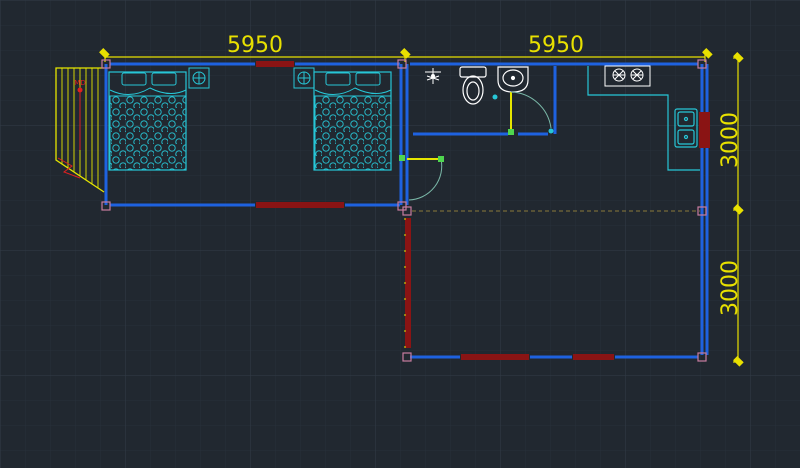  I want to click on stair-arrow-start, so click(80, 90).